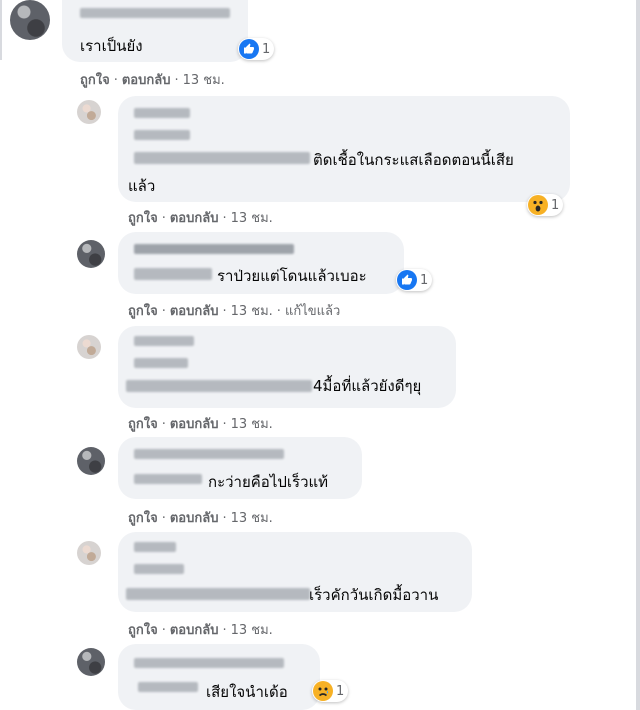  Describe the element at coordinates (323, 691) in the screenshot. I see `sad-icon` at that location.